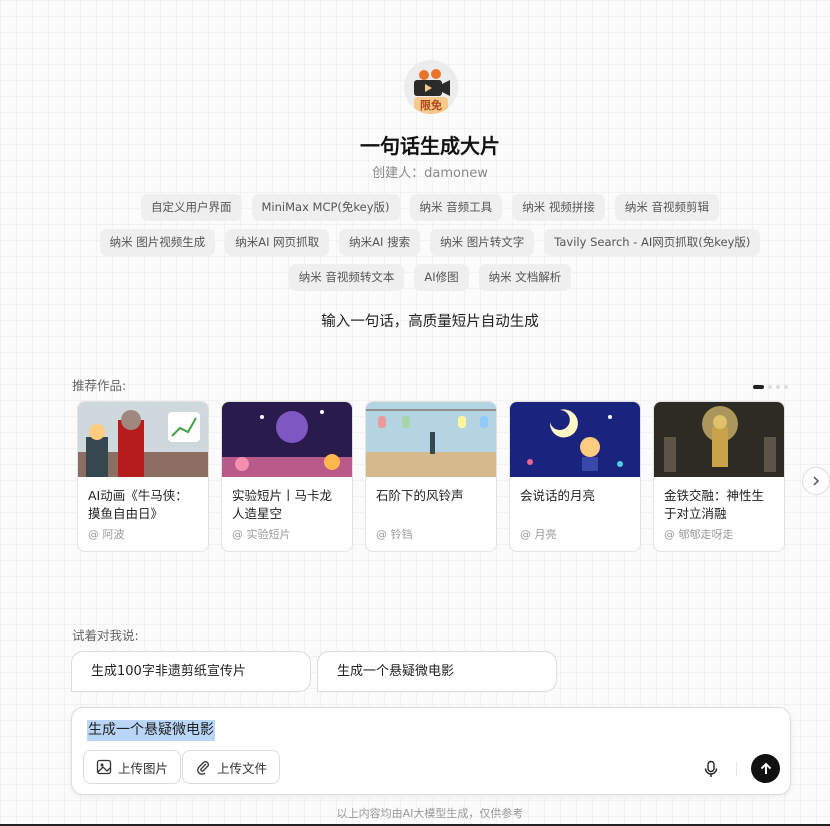 The image size is (830, 826). I want to click on carousel-dots, so click(770, 387).